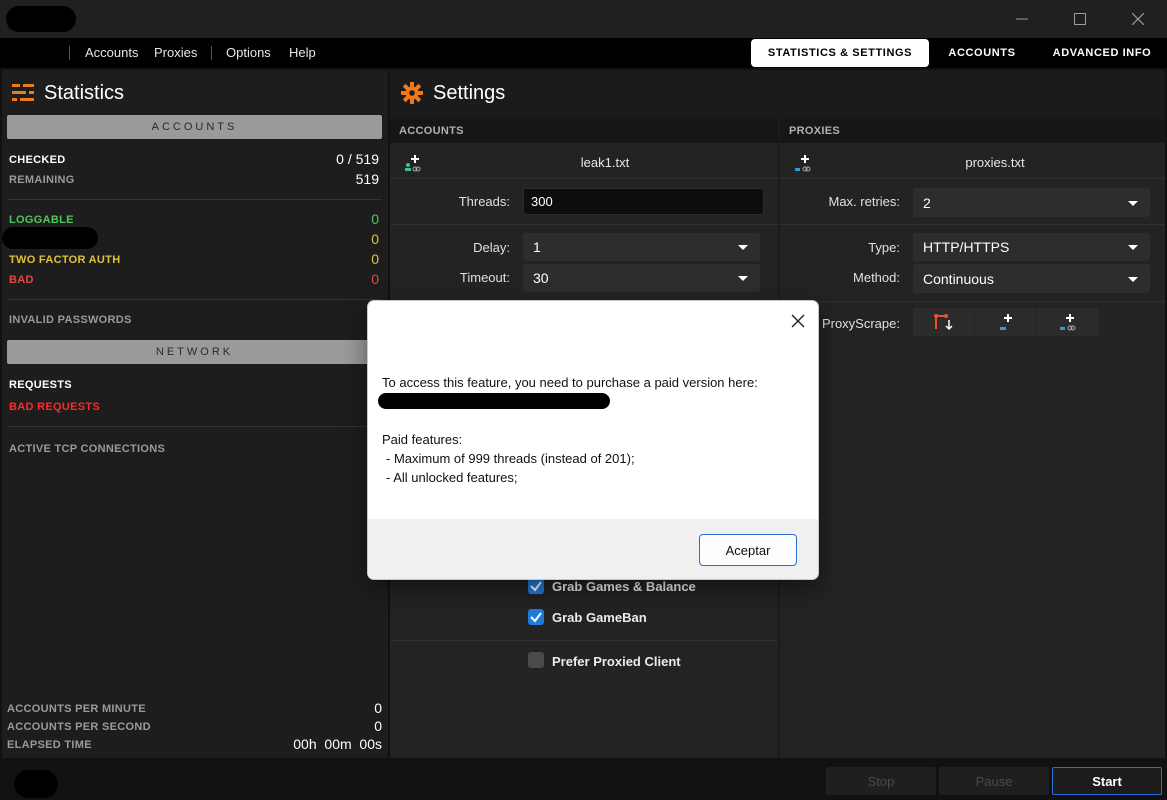  What do you see at coordinates (367, 179) in the screenshot?
I see `remaining-value: 519` at bounding box center [367, 179].